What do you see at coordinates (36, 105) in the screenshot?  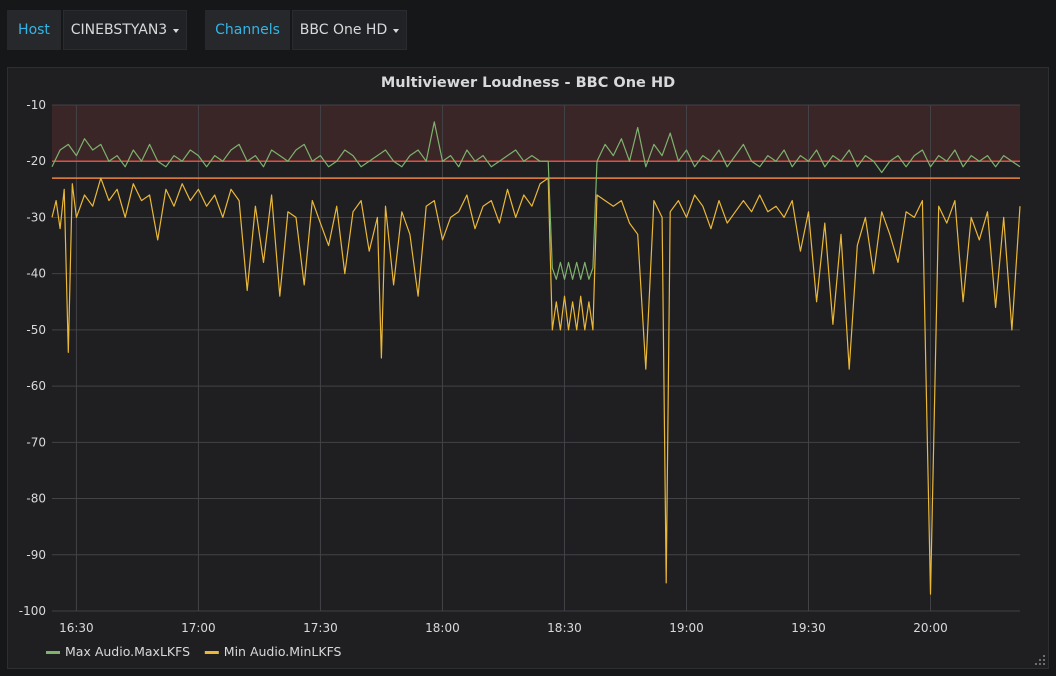 I see `y-tick-label: -10` at bounding box center [36, 105].